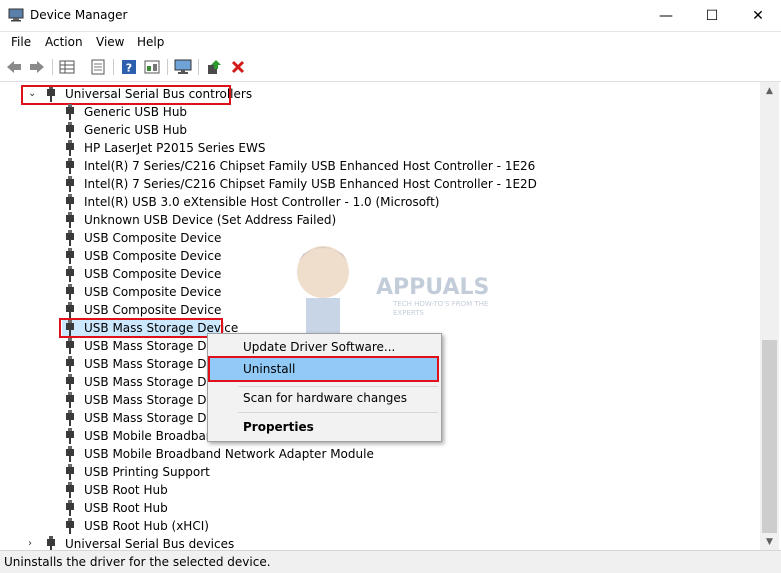  What do you see at coordinates (324, 427) in the screenshot?
I see `menu-properties: Properties` at bounding box center [324, 427].